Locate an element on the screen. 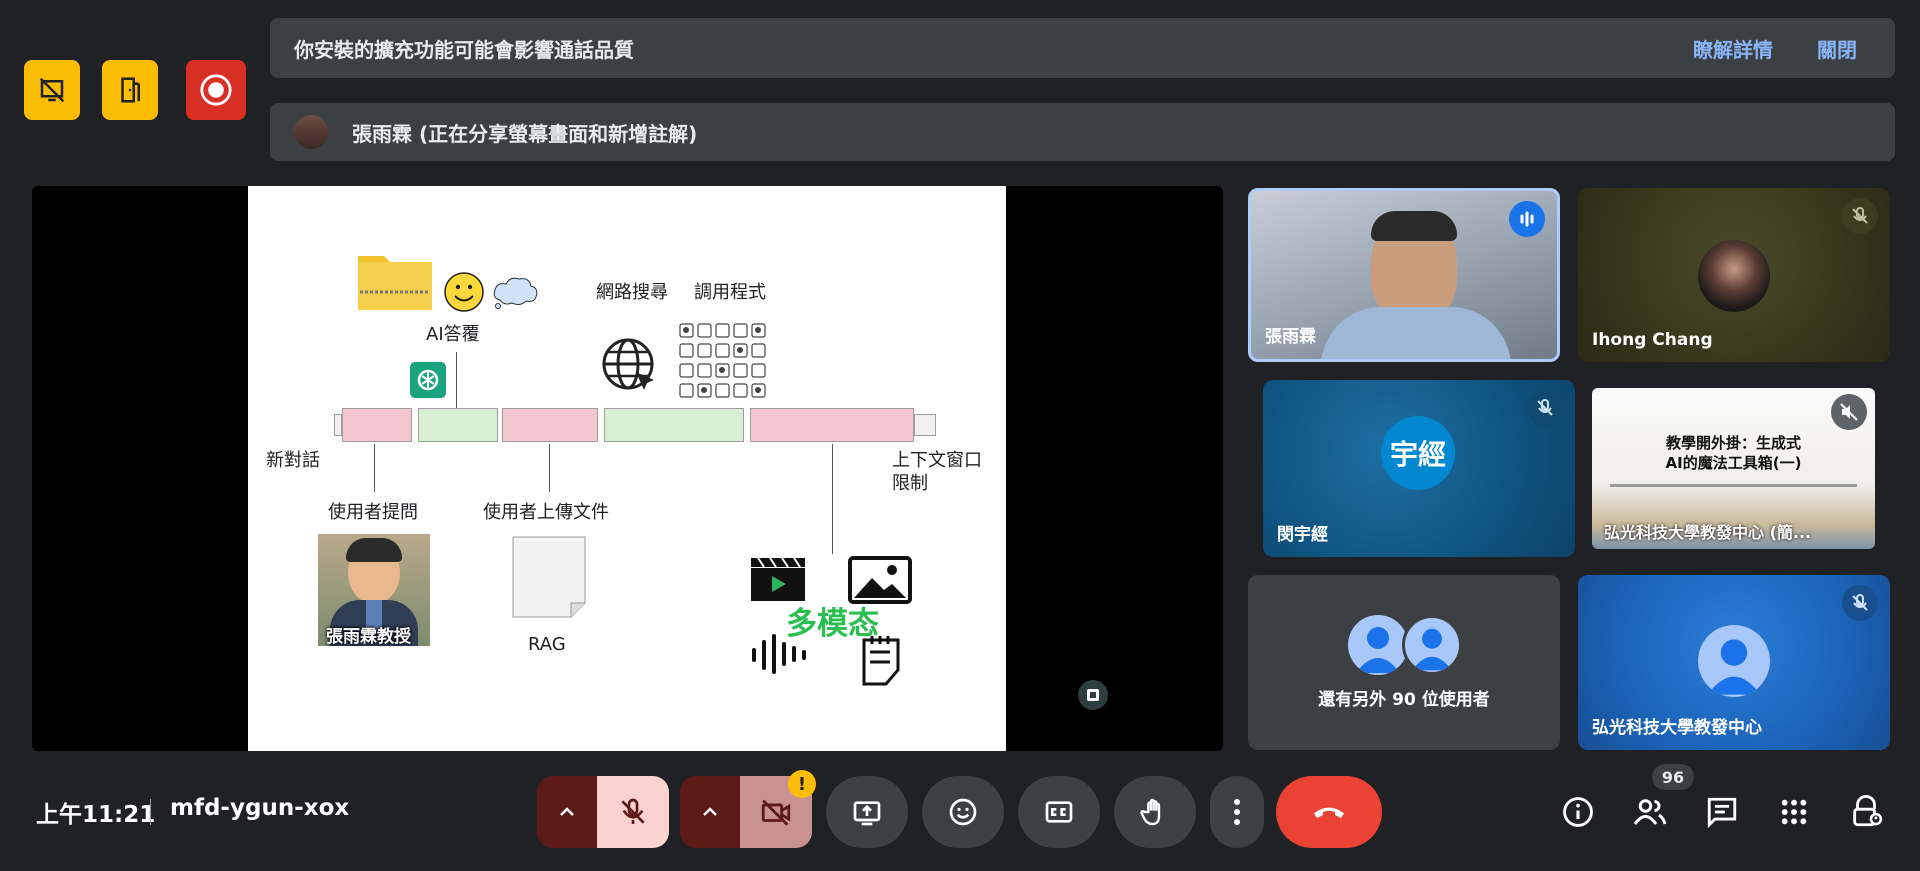 The width and height of the screenshot is (1920, 871). leave-call-button is located at coordinates (1329, 812).